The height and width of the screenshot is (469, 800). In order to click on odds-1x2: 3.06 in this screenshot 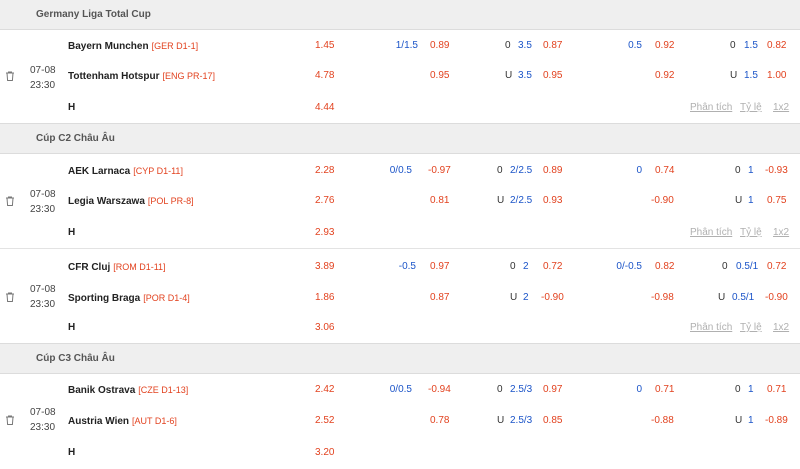, I will do `click(324, 328)`.